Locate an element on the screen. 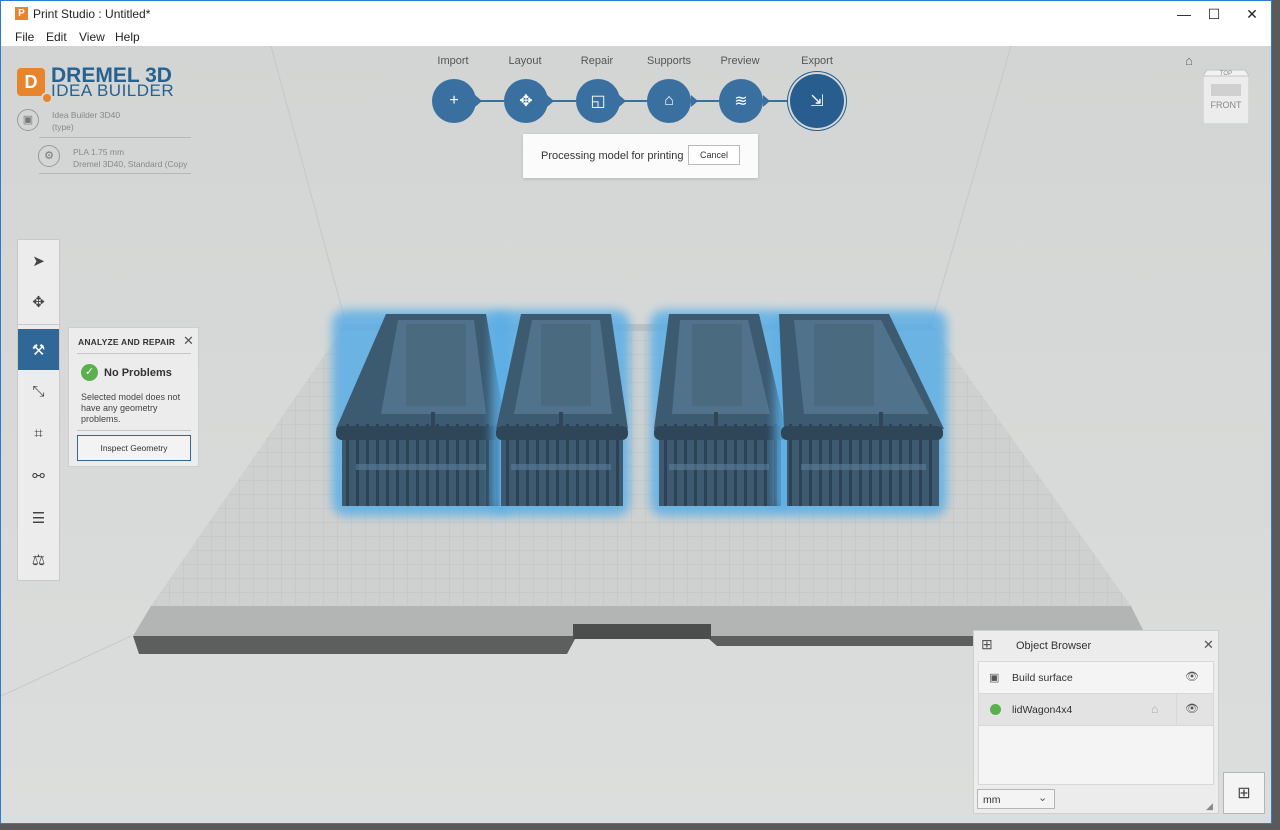 Image resolution: width=1280 pixels, height=830 pixels. cursor-icon: ➤ is located at coordinates (38, 261).